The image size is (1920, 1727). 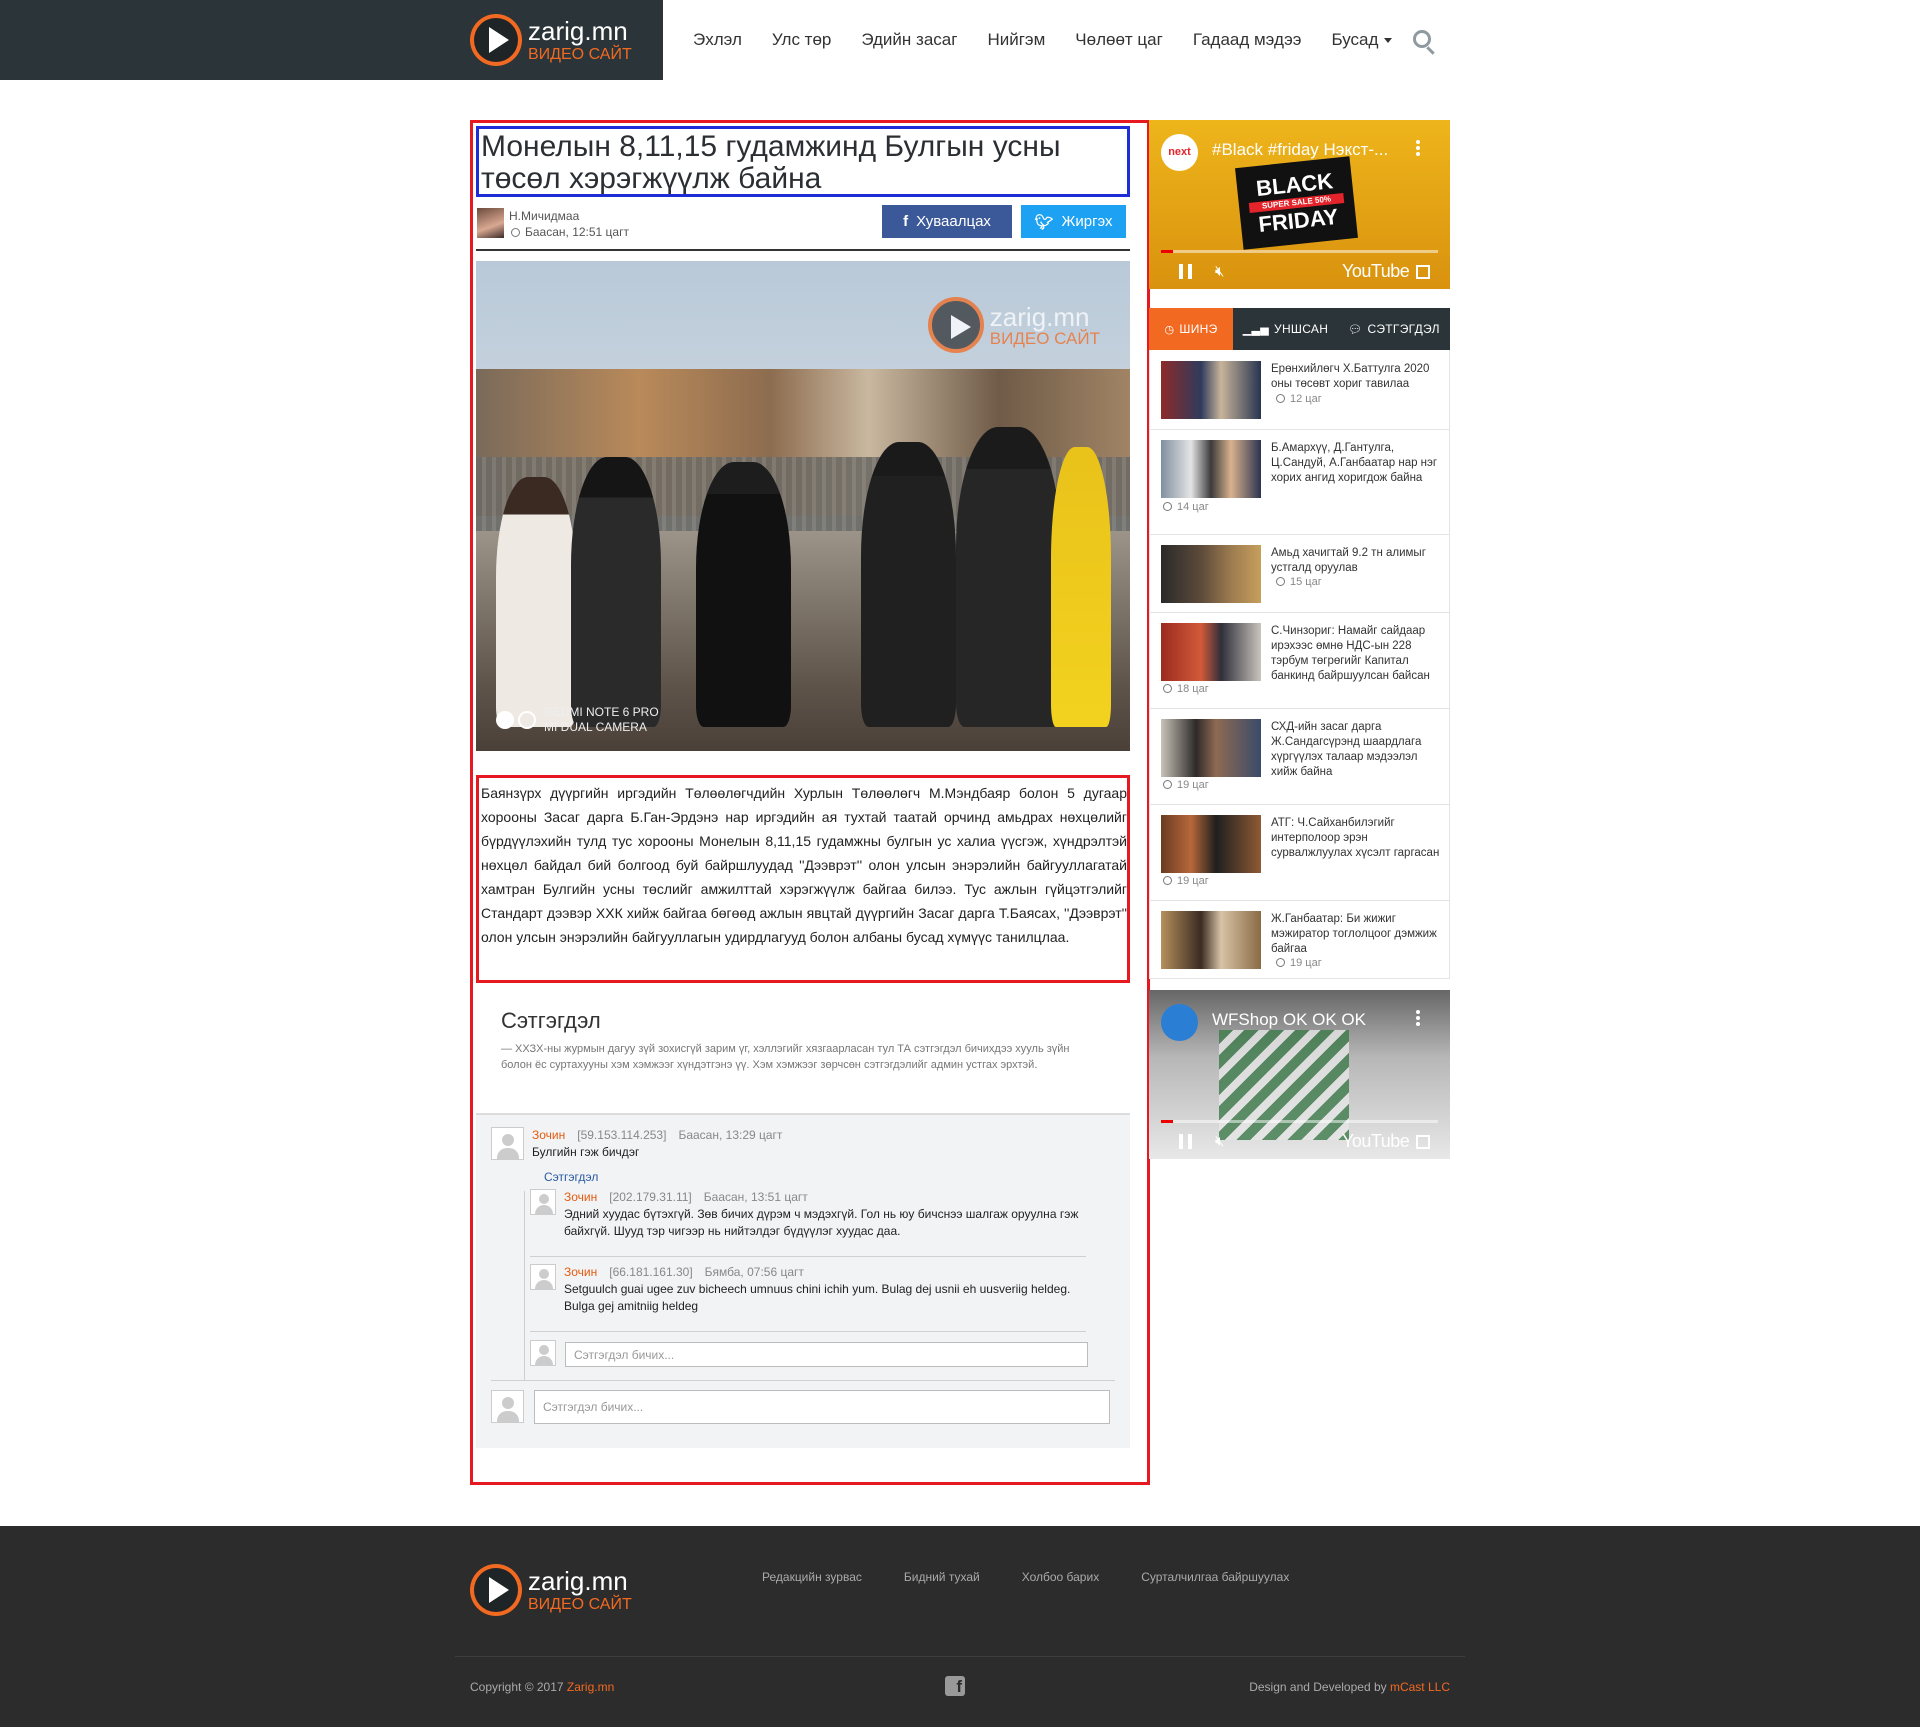 What do you see at coordinates (1394, 329) in the screenshot?
I see `tab-comments: 💬︎ СЭТГЭГДЭЛ` at bounding box center [1394, 329].